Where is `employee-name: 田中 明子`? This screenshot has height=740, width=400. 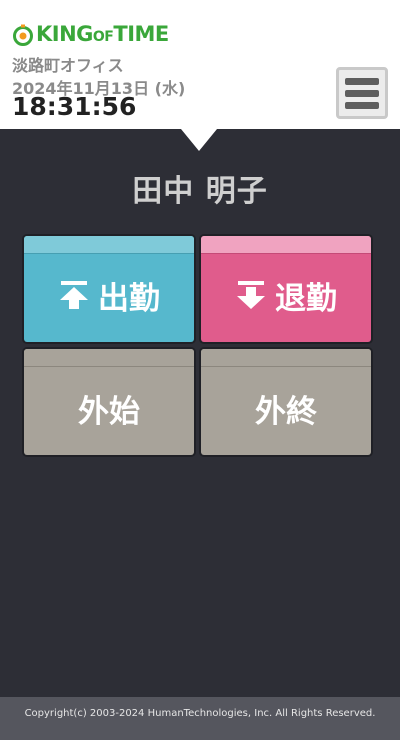
employee-name: 田中 明子 is located at coordinates (200, 191).